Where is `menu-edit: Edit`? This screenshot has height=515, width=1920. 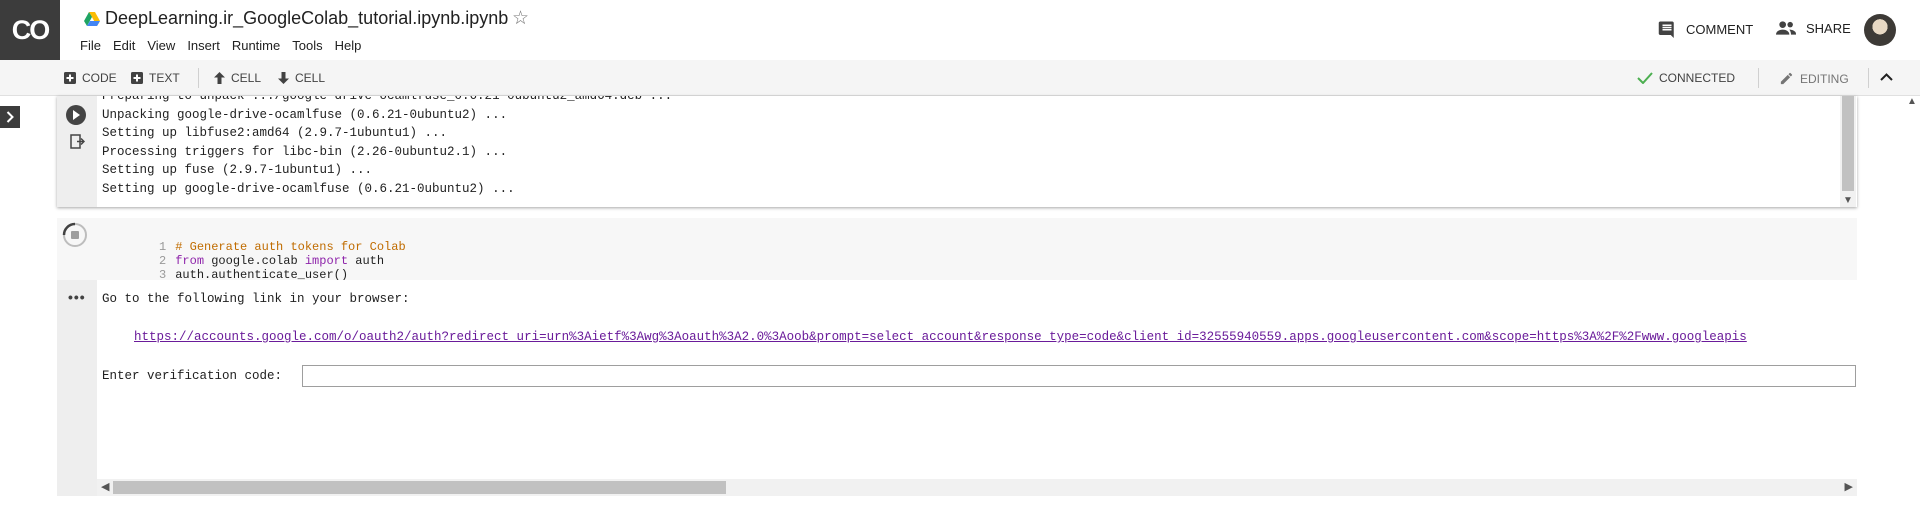 menu-edit: Edit is located at coordinates (124, 45).